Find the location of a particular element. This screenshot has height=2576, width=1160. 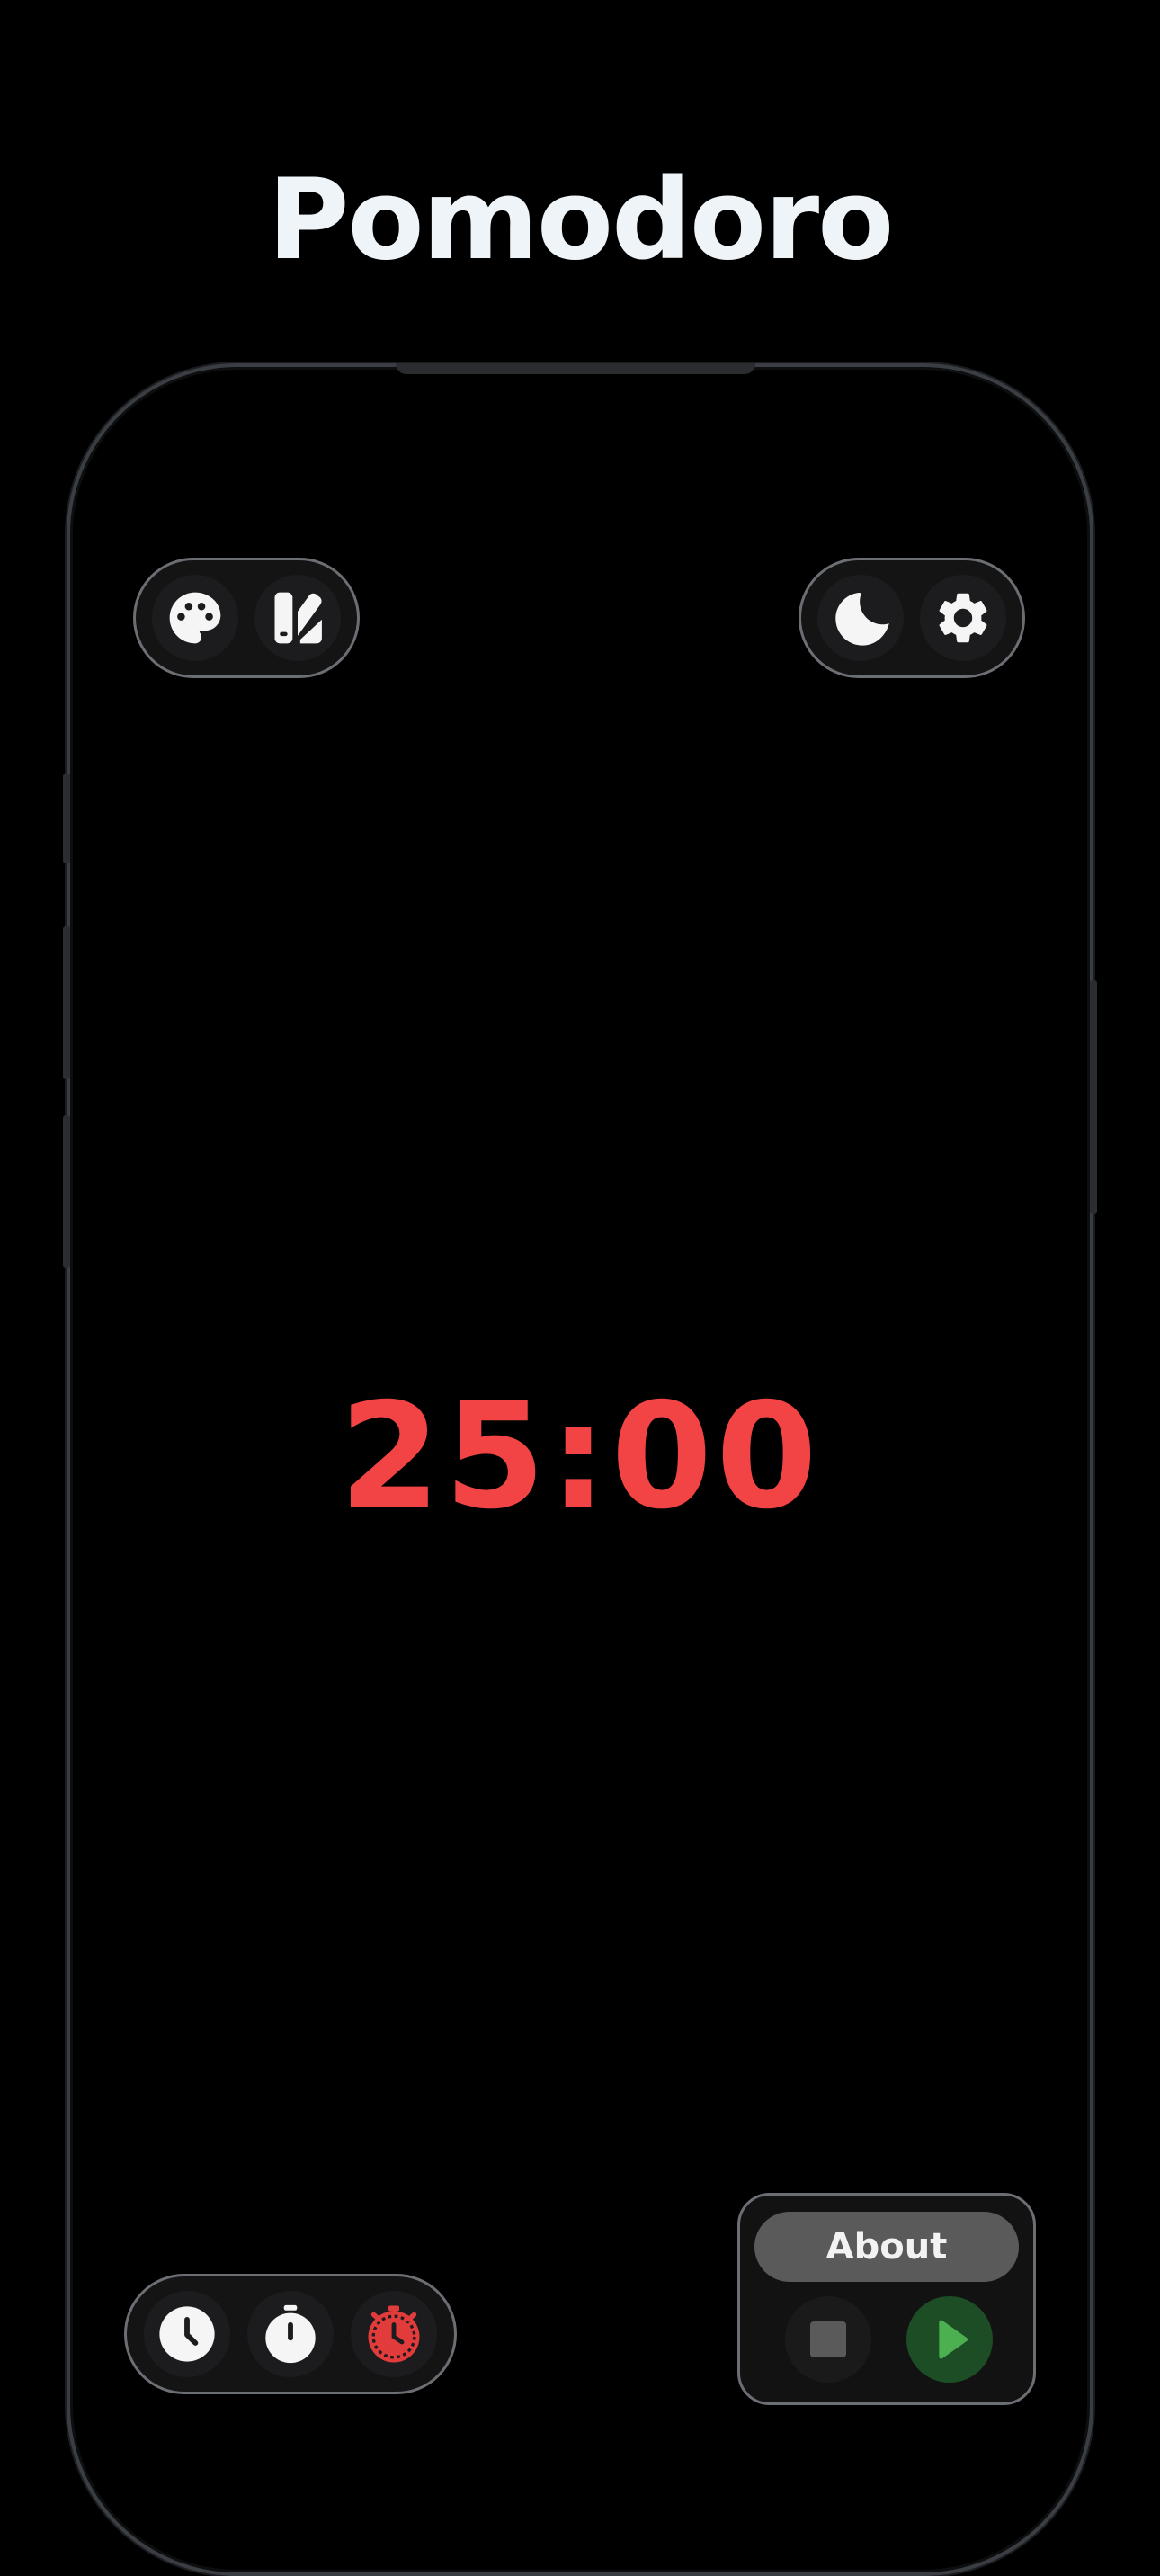

clock-mode-button is located at coordinates (187, 2334).